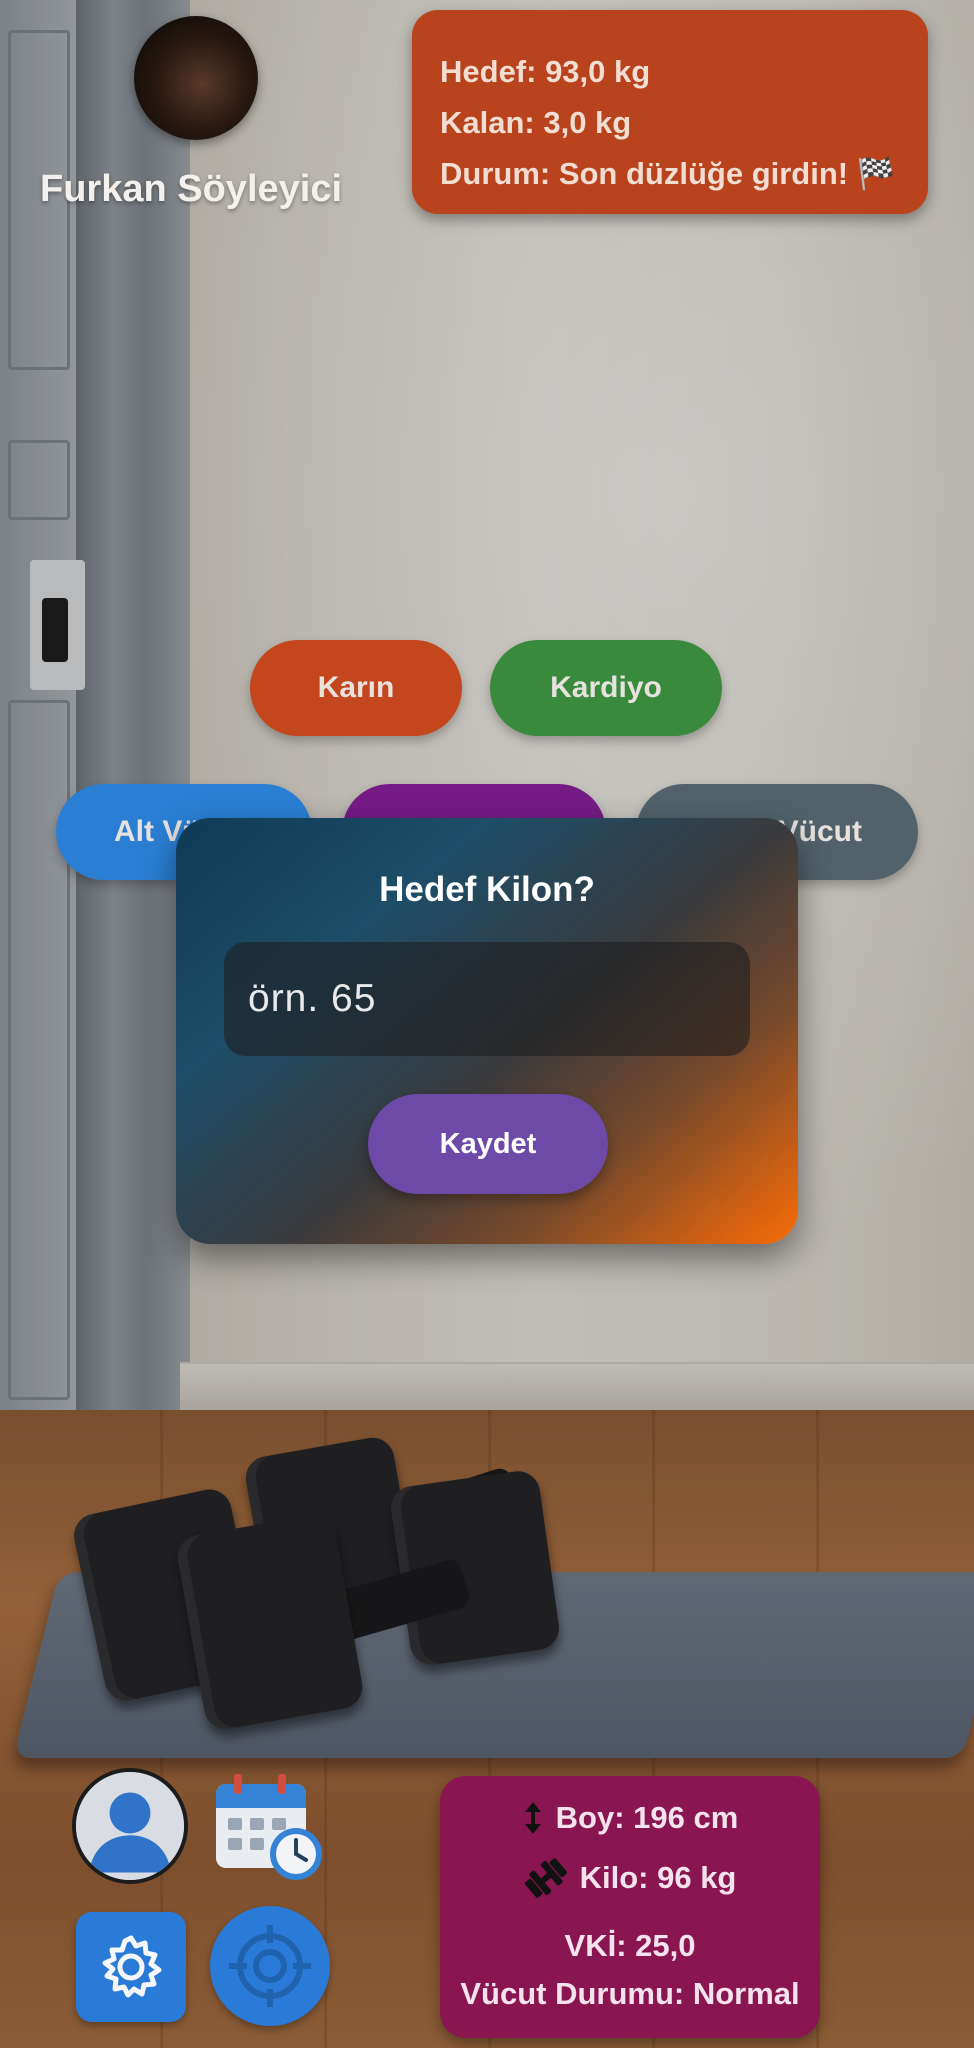  Describe the element at coordinates (668, 173) in the screenshot. I see `goal-status: Durum: Son düzlüğe girdin! 🏁` at that location.